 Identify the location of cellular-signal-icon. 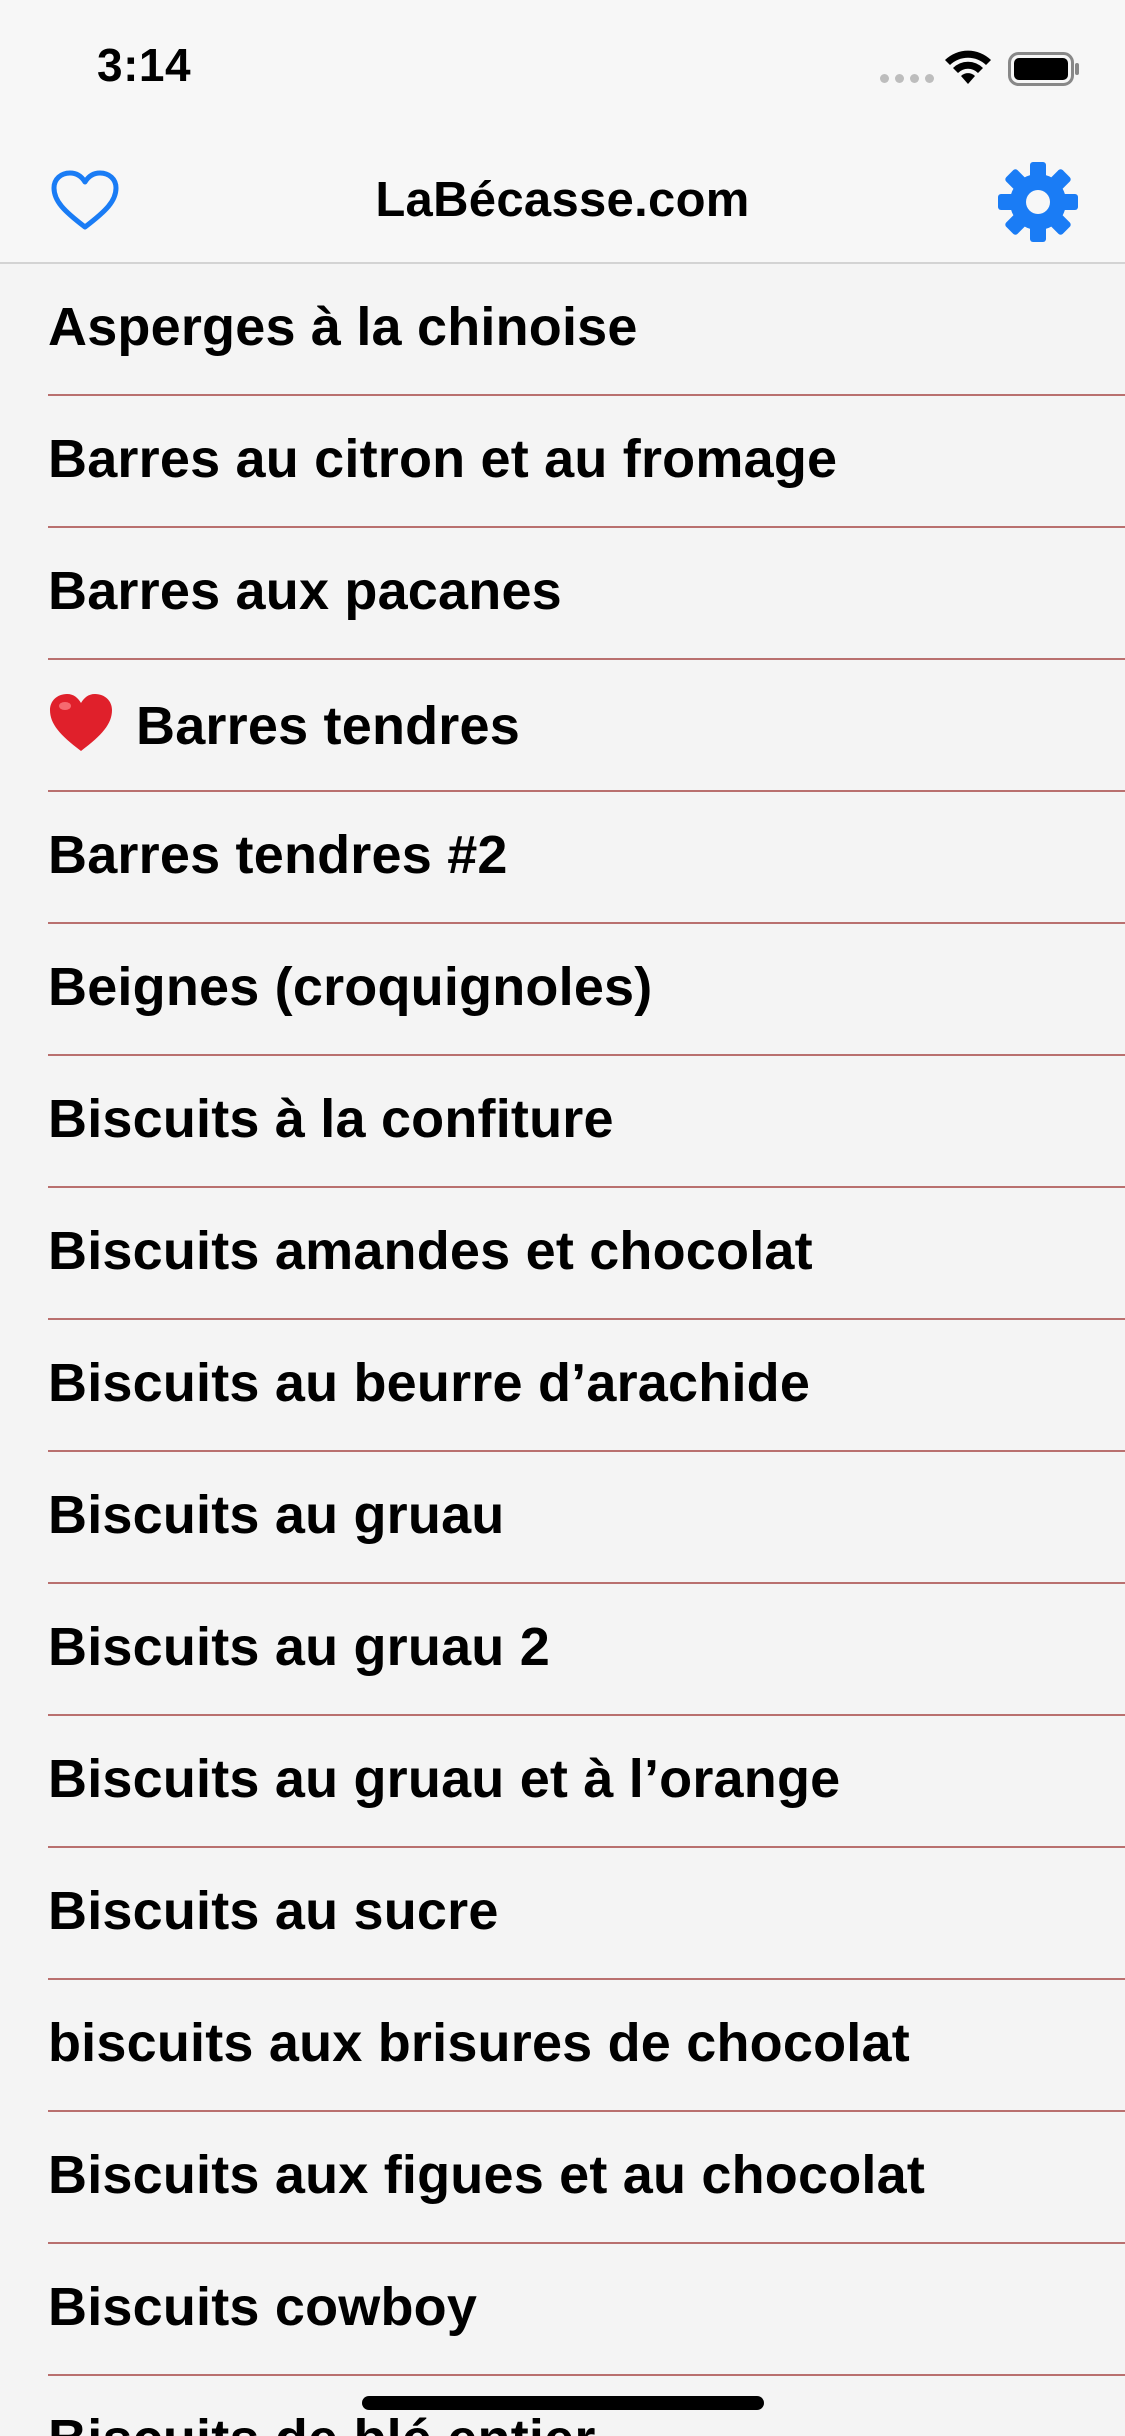
(907, 78).